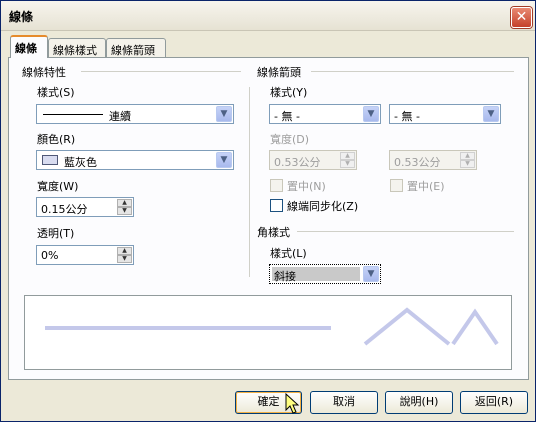  I want to click on transparency-field: 0% ▲ ▼, so click(85, 255).